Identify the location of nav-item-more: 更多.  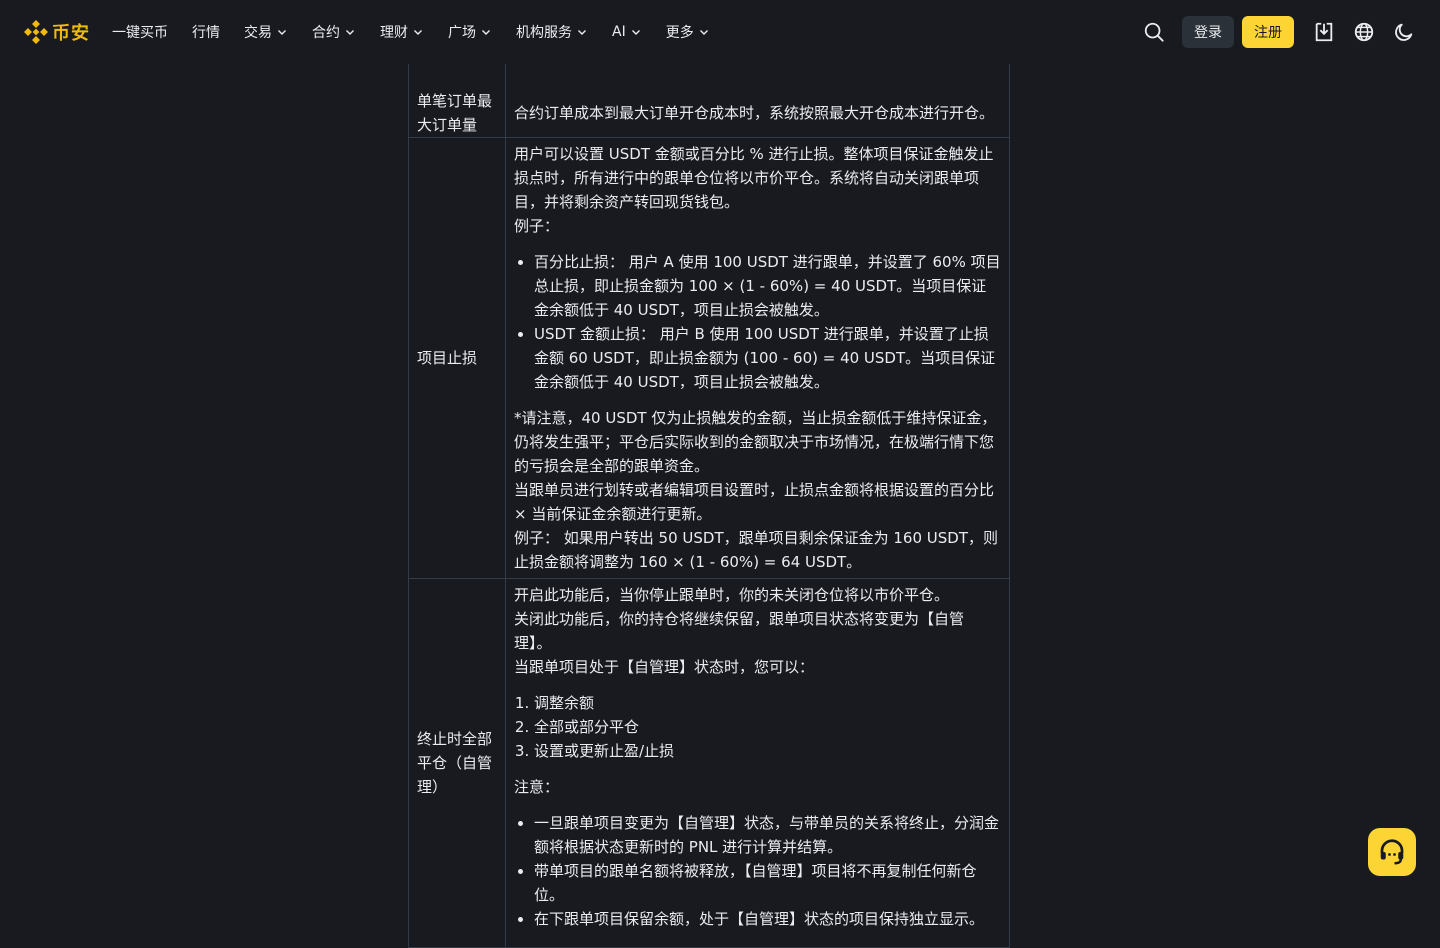
(688, 32).